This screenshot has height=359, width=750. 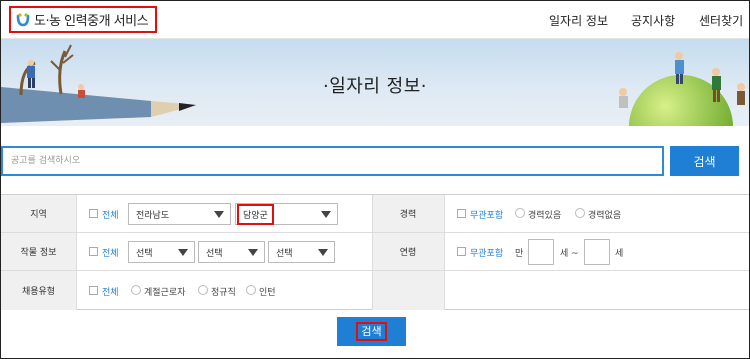 I want to click on search-input, so click(x=332, y=161).